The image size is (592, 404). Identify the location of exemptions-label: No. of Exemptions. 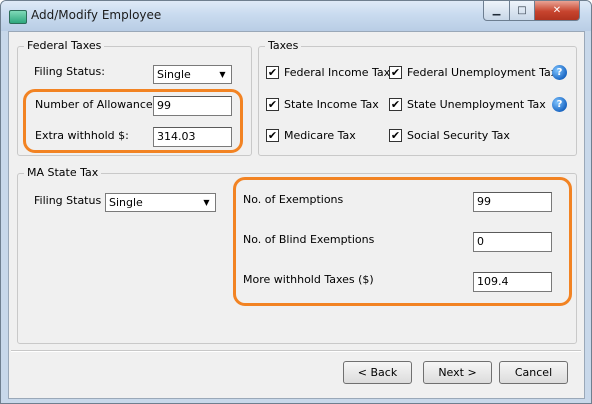
(293, 199).